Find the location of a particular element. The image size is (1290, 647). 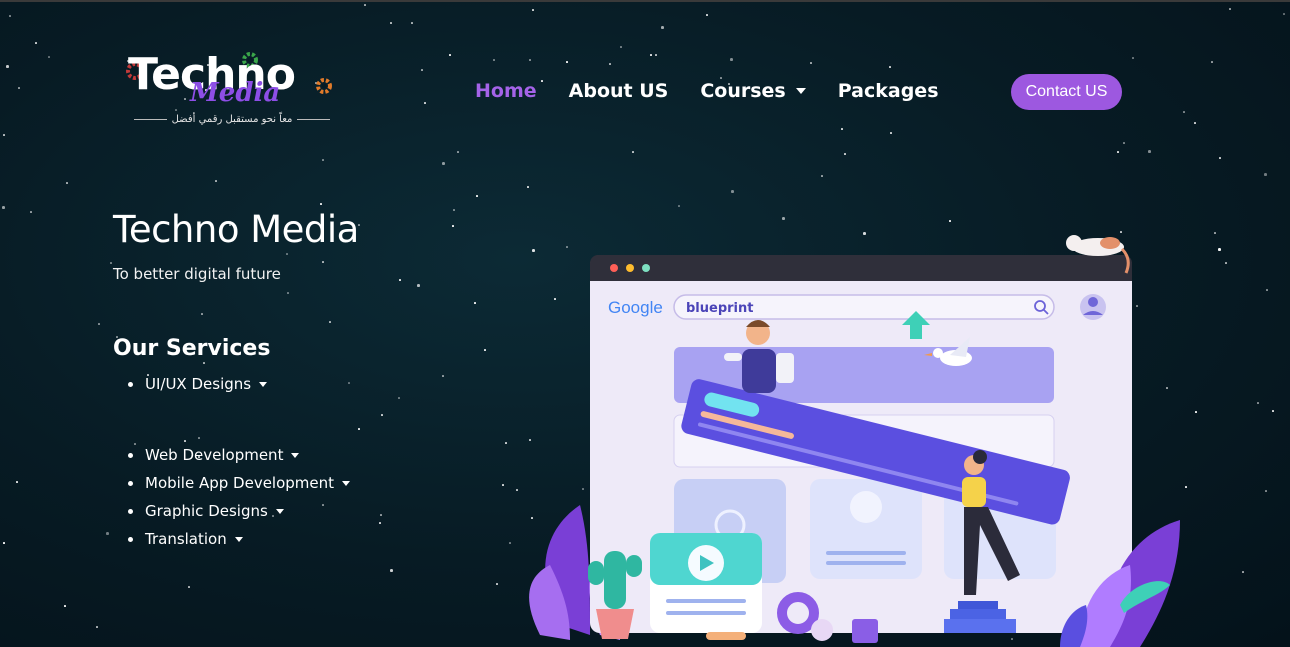

service-item-web: Web Development is located at coordinates (239, 455).